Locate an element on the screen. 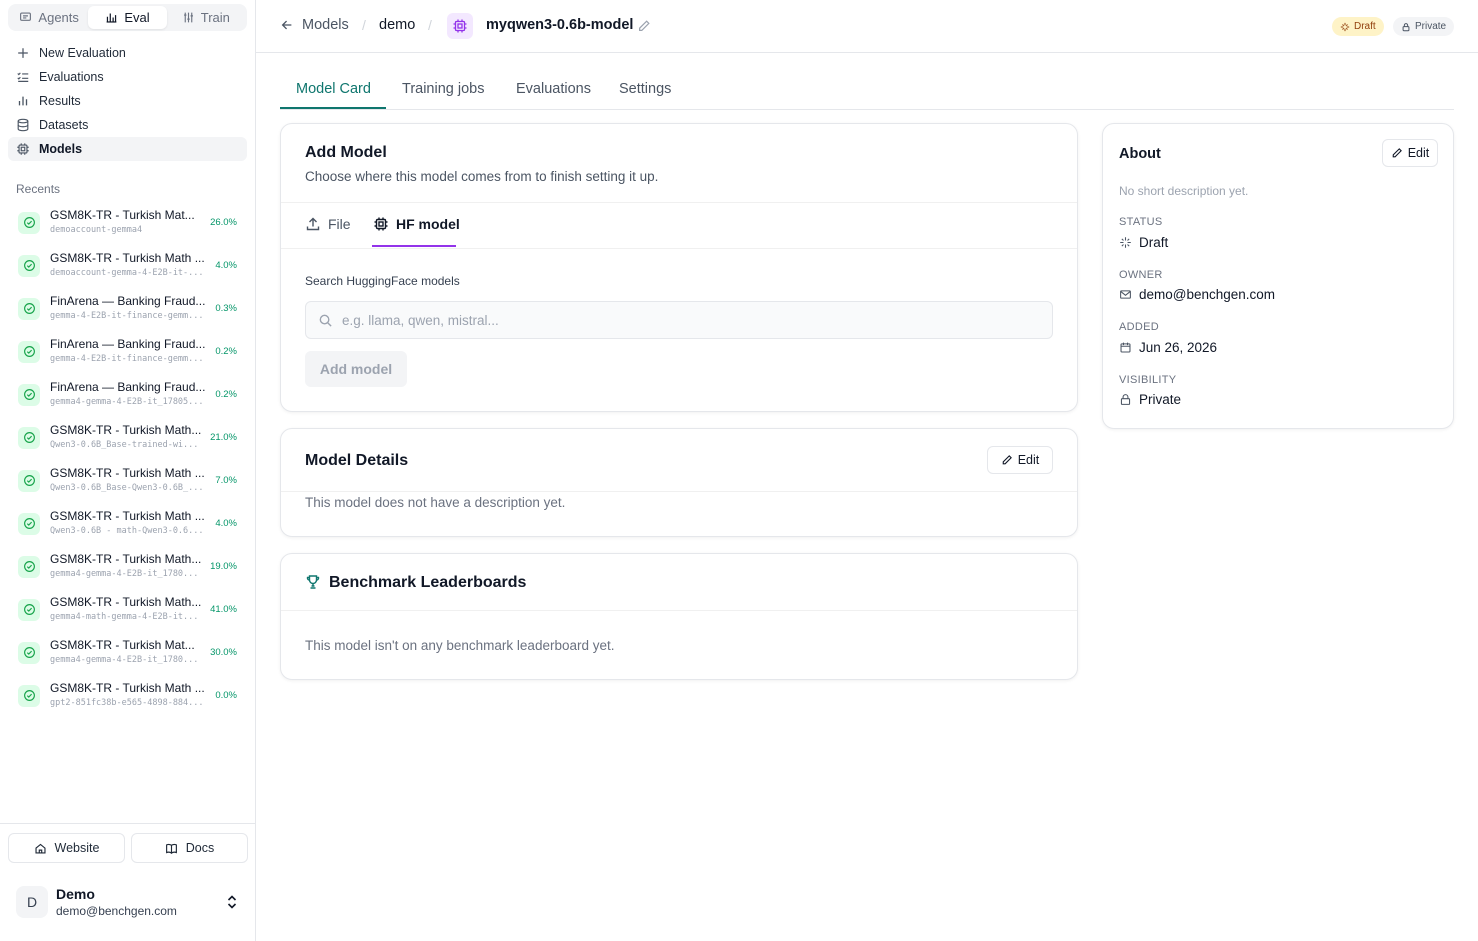  search-icon is located at coordinates (325, 320).